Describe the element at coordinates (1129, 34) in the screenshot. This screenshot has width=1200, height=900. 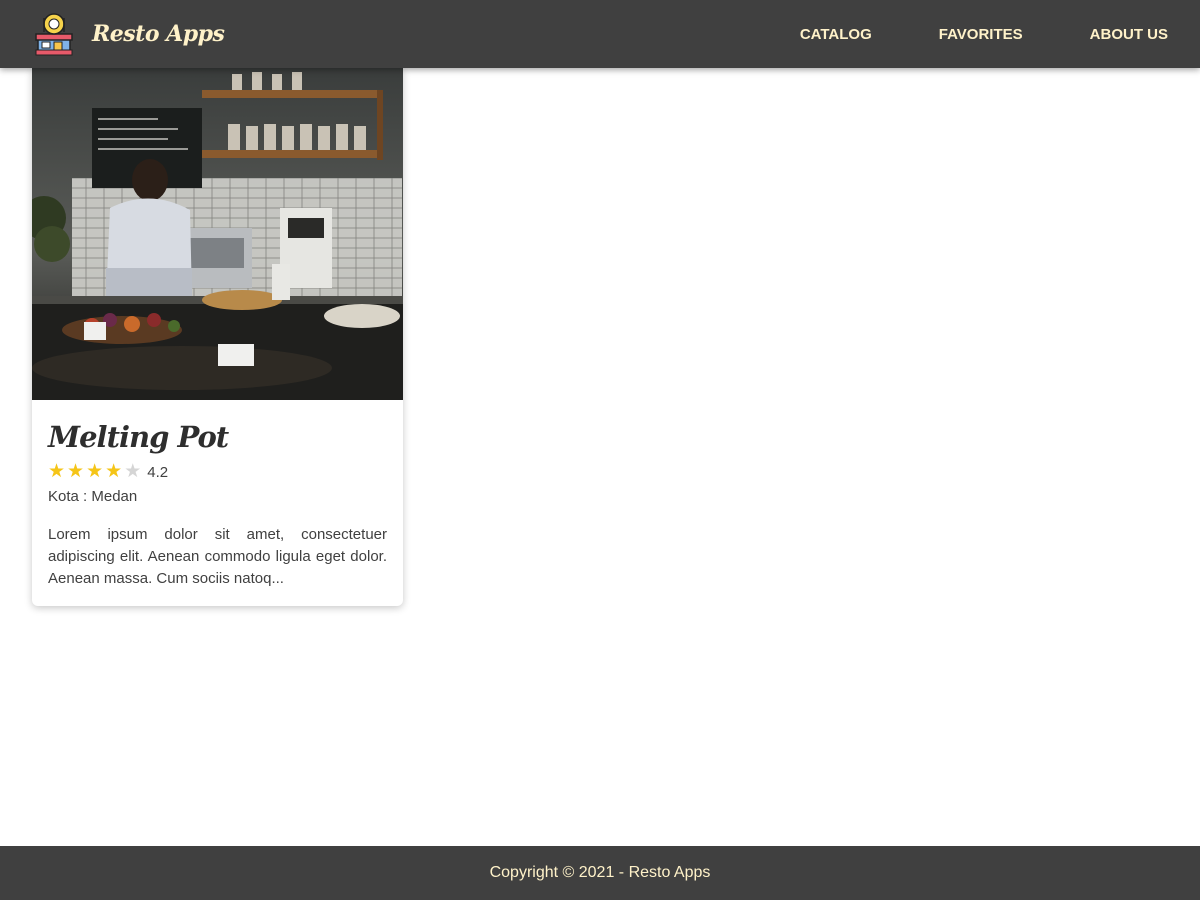
I see `nav-about-us-link: ABOUT US` at that location.